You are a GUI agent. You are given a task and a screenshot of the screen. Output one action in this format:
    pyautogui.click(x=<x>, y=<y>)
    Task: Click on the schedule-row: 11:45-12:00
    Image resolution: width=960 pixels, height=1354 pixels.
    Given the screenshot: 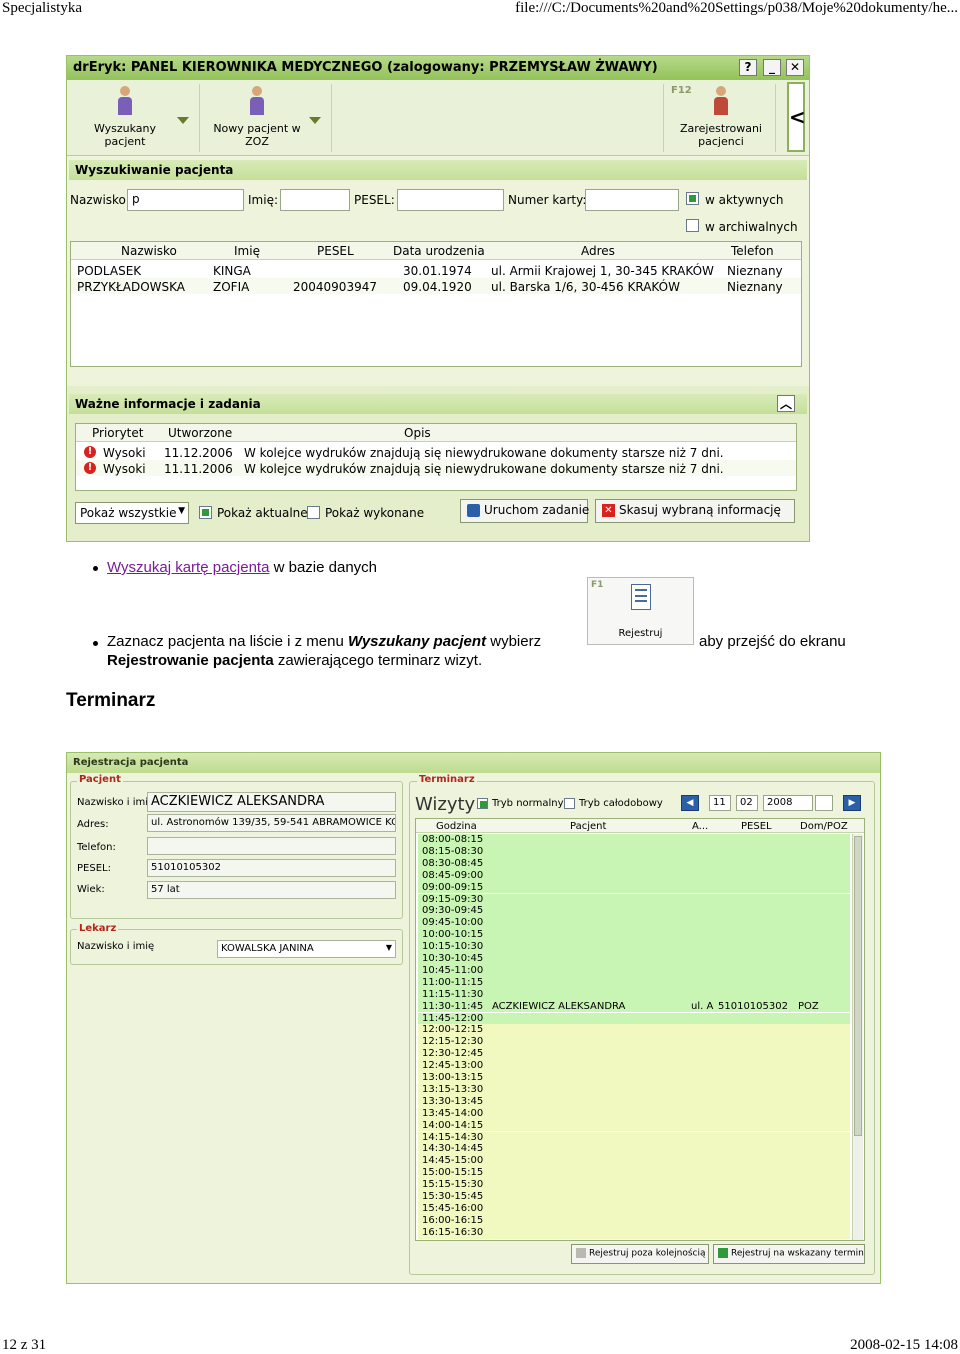 What is the action you would take?
    pyautogui.click(x=634, y=1018)
    